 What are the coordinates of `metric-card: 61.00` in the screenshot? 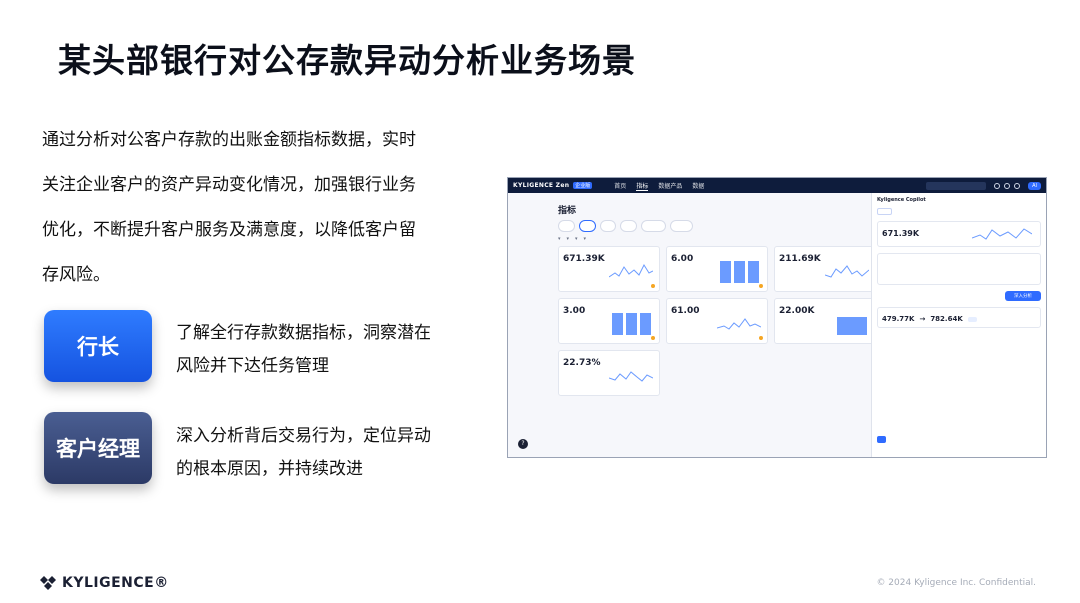 It's located at (717, 321).